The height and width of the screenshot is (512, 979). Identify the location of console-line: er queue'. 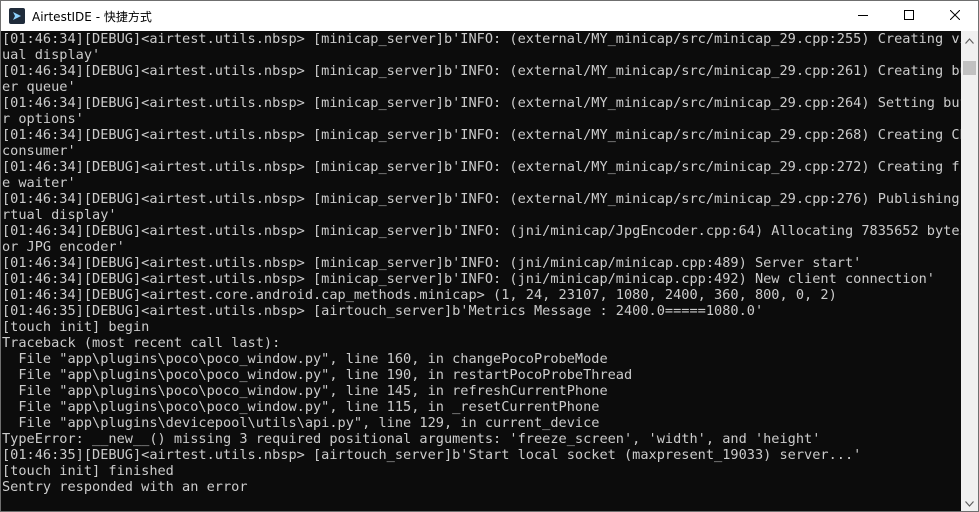
(39, 87).